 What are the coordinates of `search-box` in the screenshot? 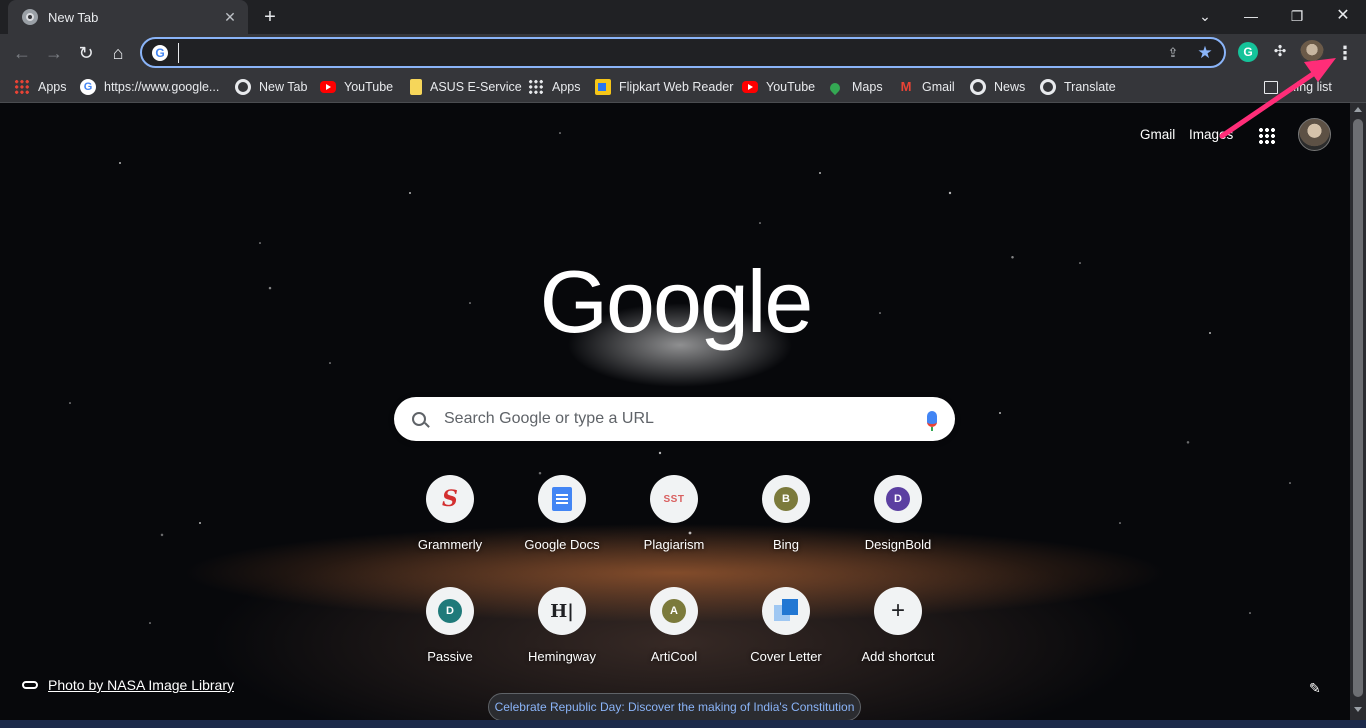 It's located at (674, 419).